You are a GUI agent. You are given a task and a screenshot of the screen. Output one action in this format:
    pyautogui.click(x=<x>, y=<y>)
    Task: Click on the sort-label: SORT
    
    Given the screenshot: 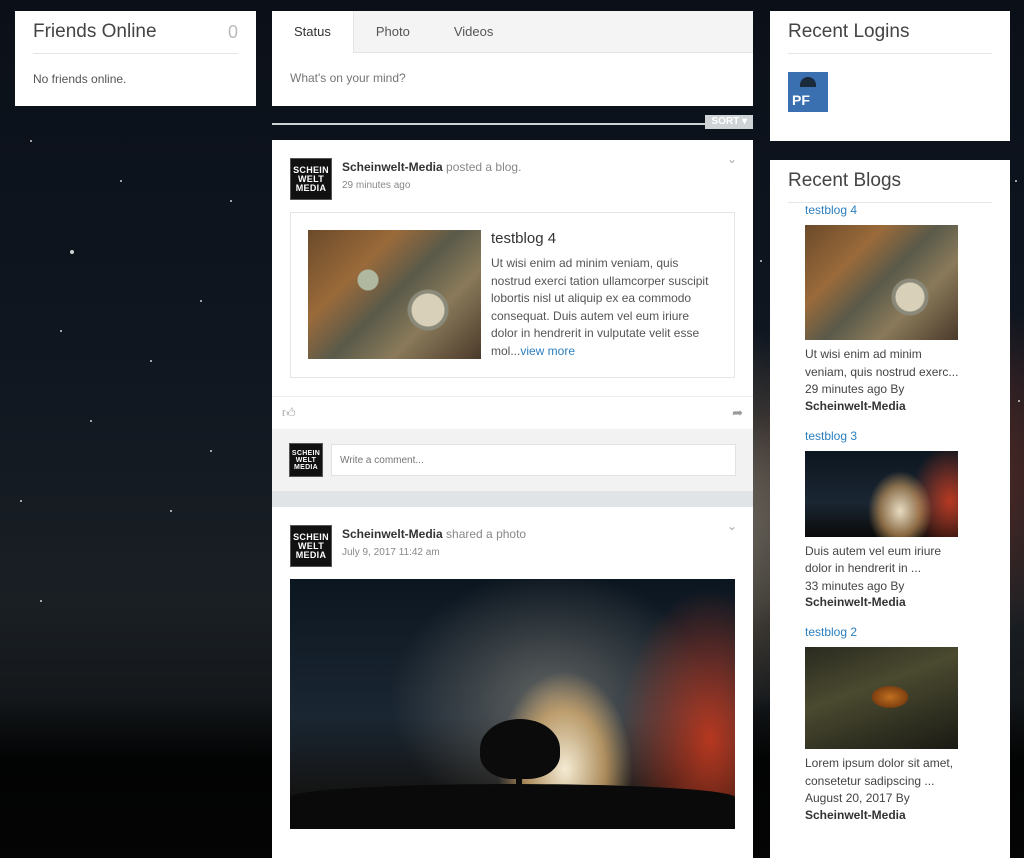 What is the action you would take?
    pyautogui.click(x=725, y=121)
    